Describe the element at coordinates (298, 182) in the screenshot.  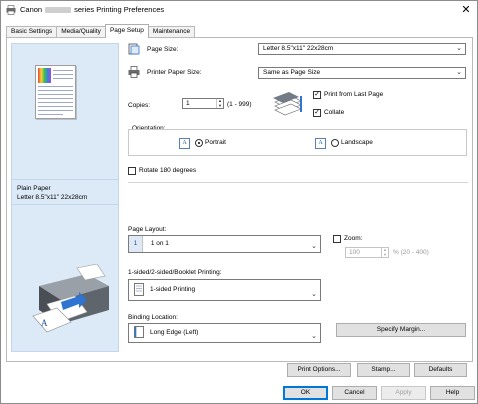
I see `divider` at that location.